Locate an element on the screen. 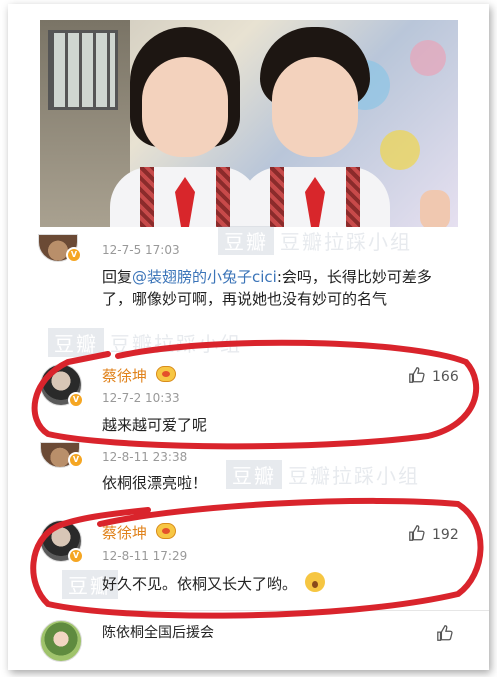 The image size is (497, 677). like-count: 166 is located at coordinates (445, 377).